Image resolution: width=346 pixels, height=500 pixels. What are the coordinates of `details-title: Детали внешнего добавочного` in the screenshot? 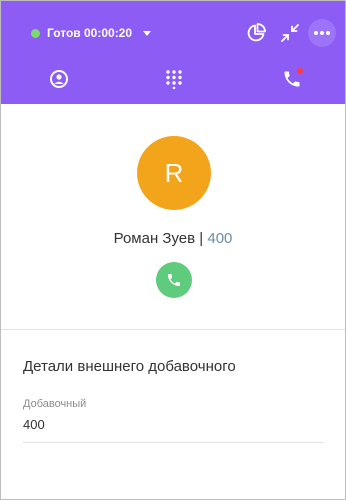 It's located at (129, 366).